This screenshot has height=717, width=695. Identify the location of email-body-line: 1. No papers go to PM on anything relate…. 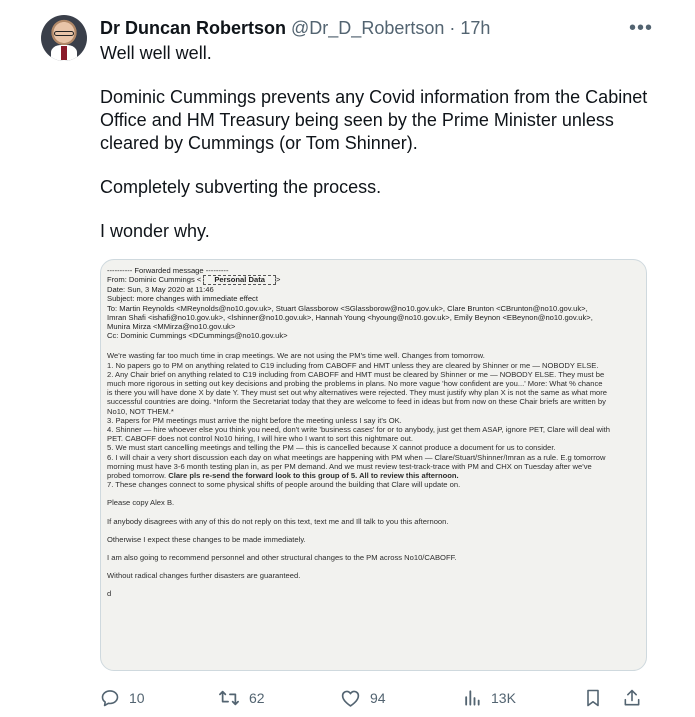
(353, 365).